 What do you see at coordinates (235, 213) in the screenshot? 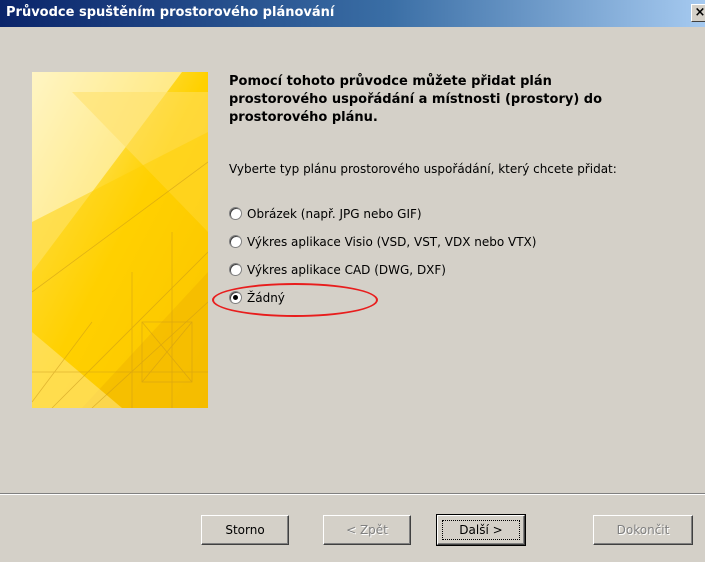
I see `radio-image` at bounding box center [235, 213].